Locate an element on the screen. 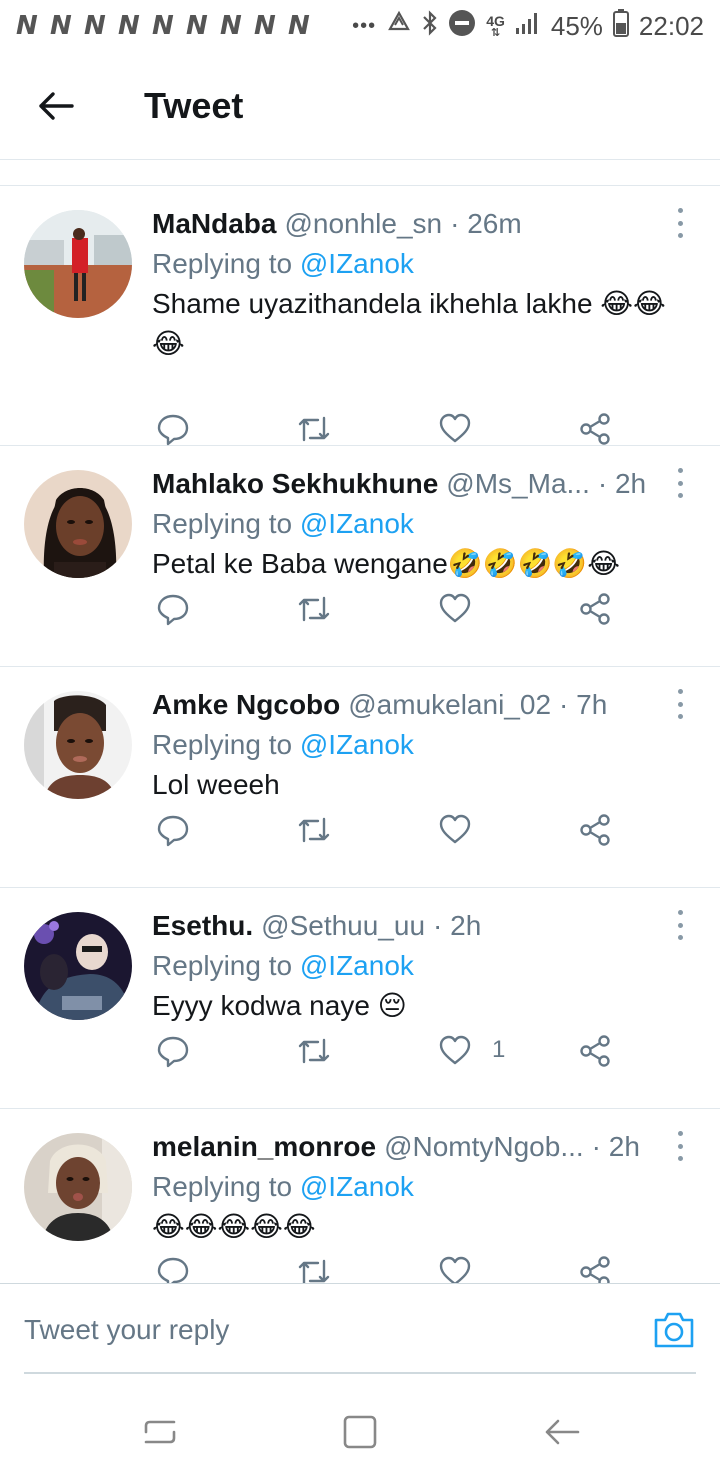  user-handle: @amukelani_02 is located at coordinates (449, 705).